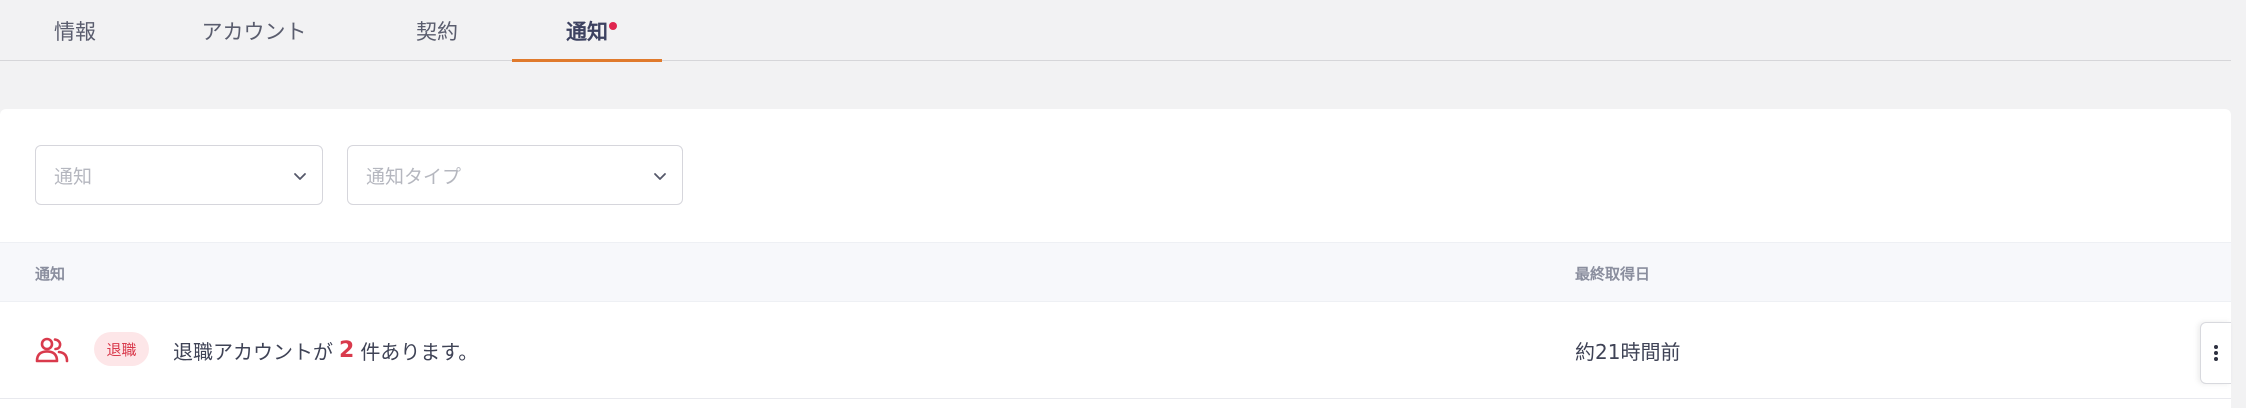 Image resolution: width=2246 pixels, height=408 pixels. What do you see at coordinates (1115, 272) in the screenshot?
I see `table-header: 通知 最終取得日` at bounding box center [1115, 272].